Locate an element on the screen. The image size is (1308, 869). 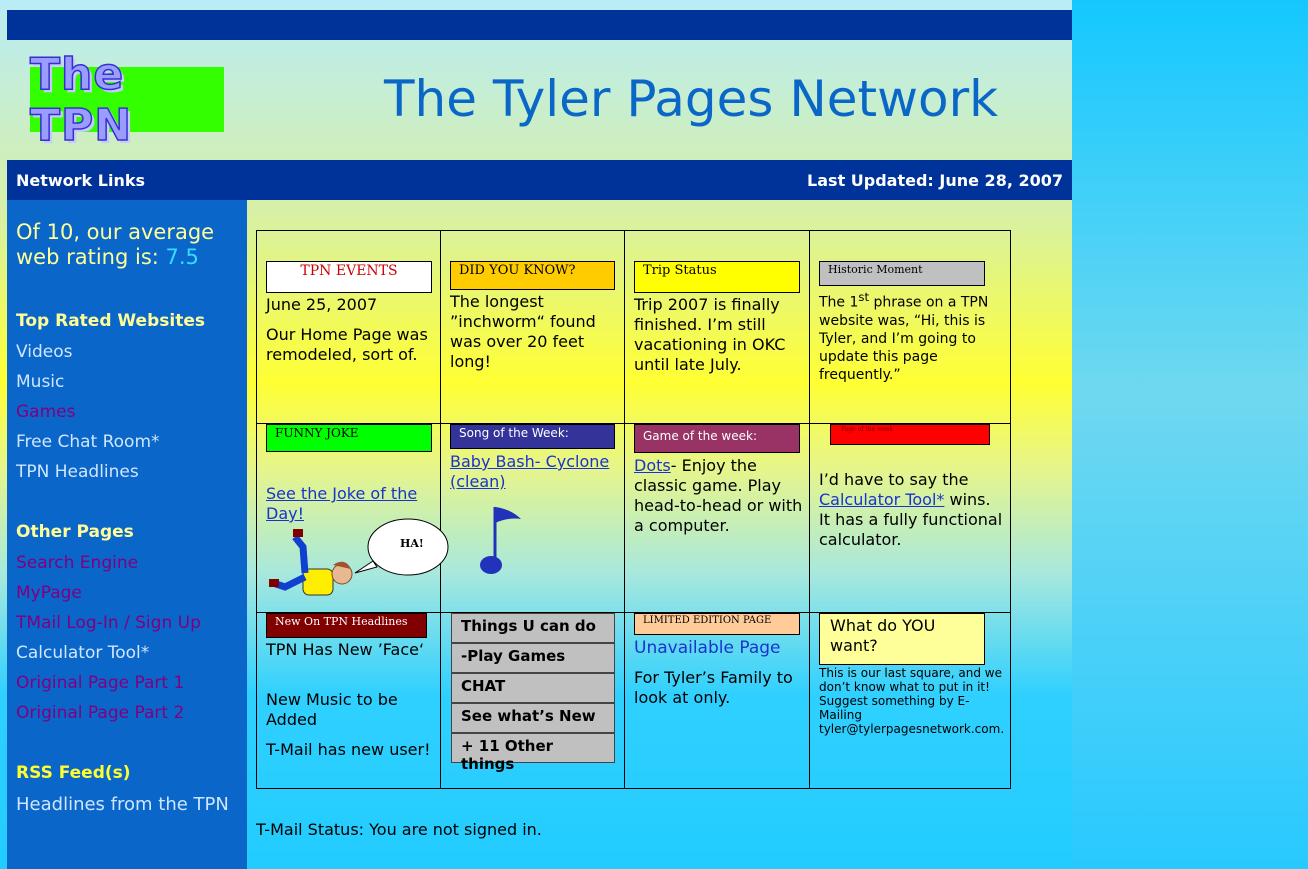
rating-value: 7.5 is located at coordinates (182, 257).